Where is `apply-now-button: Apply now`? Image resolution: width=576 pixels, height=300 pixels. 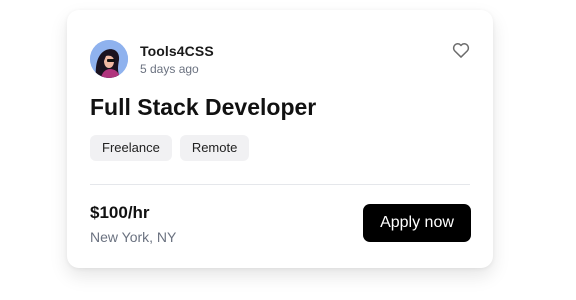
apply-now-button: Apply now is located at coordinates (417, 223).